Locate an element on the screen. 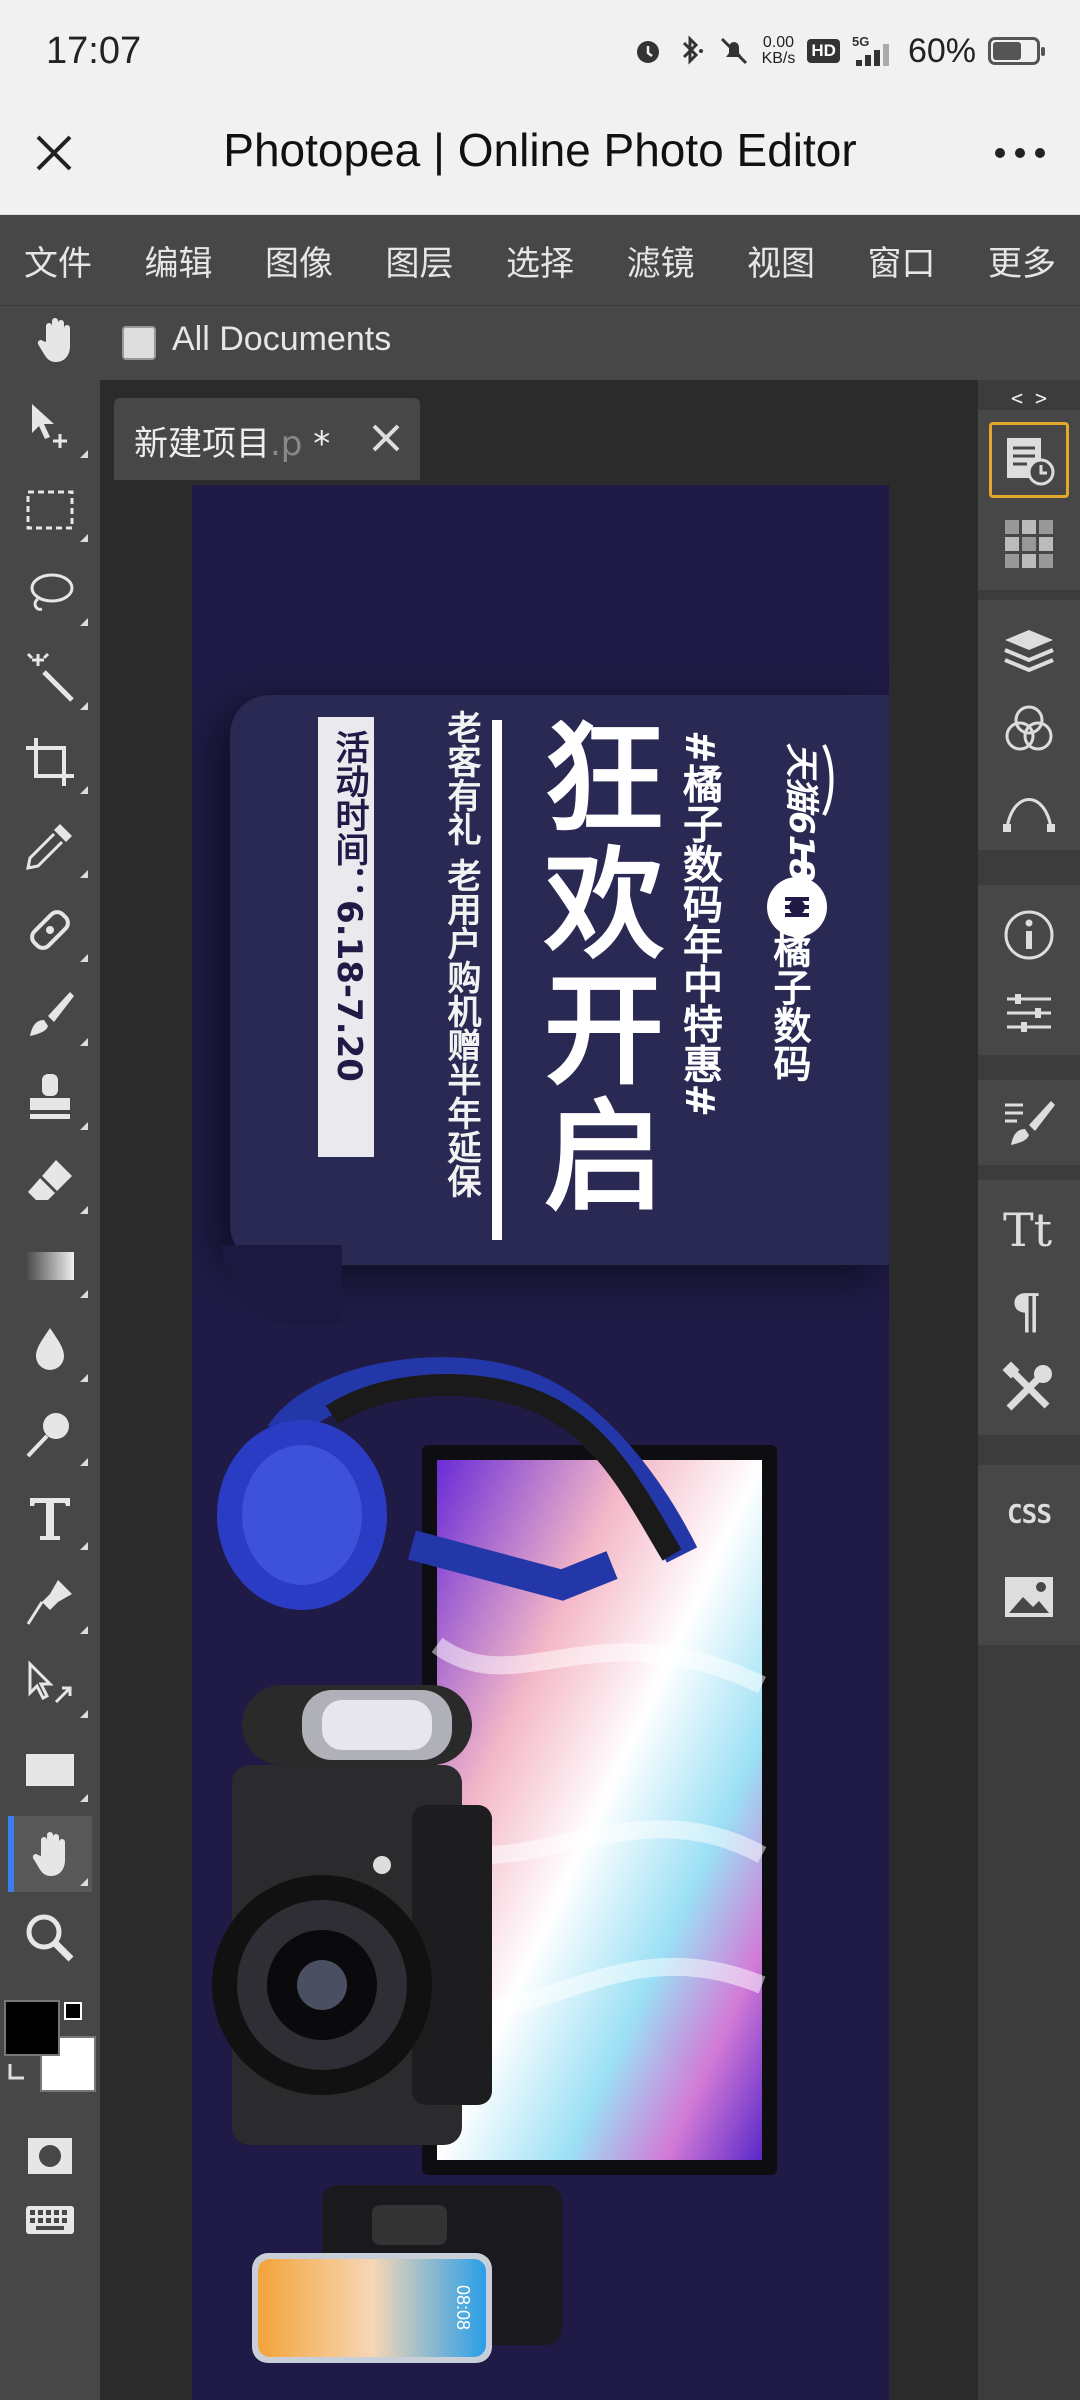 The image size is (1080, 2400). menu-filter: 滤镜 is located at coordinates (661, 260).